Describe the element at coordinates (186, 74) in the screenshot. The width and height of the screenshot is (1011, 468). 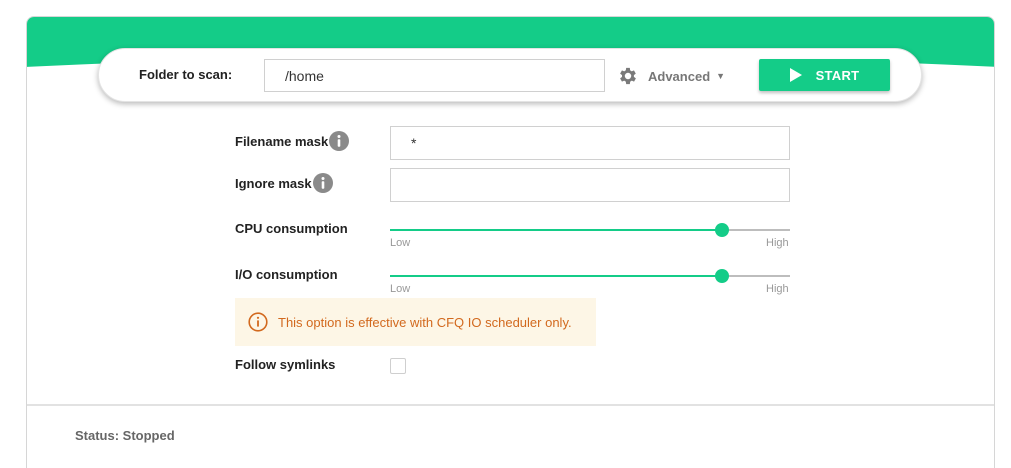
I see `folder-label: Folder to scan:` at that location.